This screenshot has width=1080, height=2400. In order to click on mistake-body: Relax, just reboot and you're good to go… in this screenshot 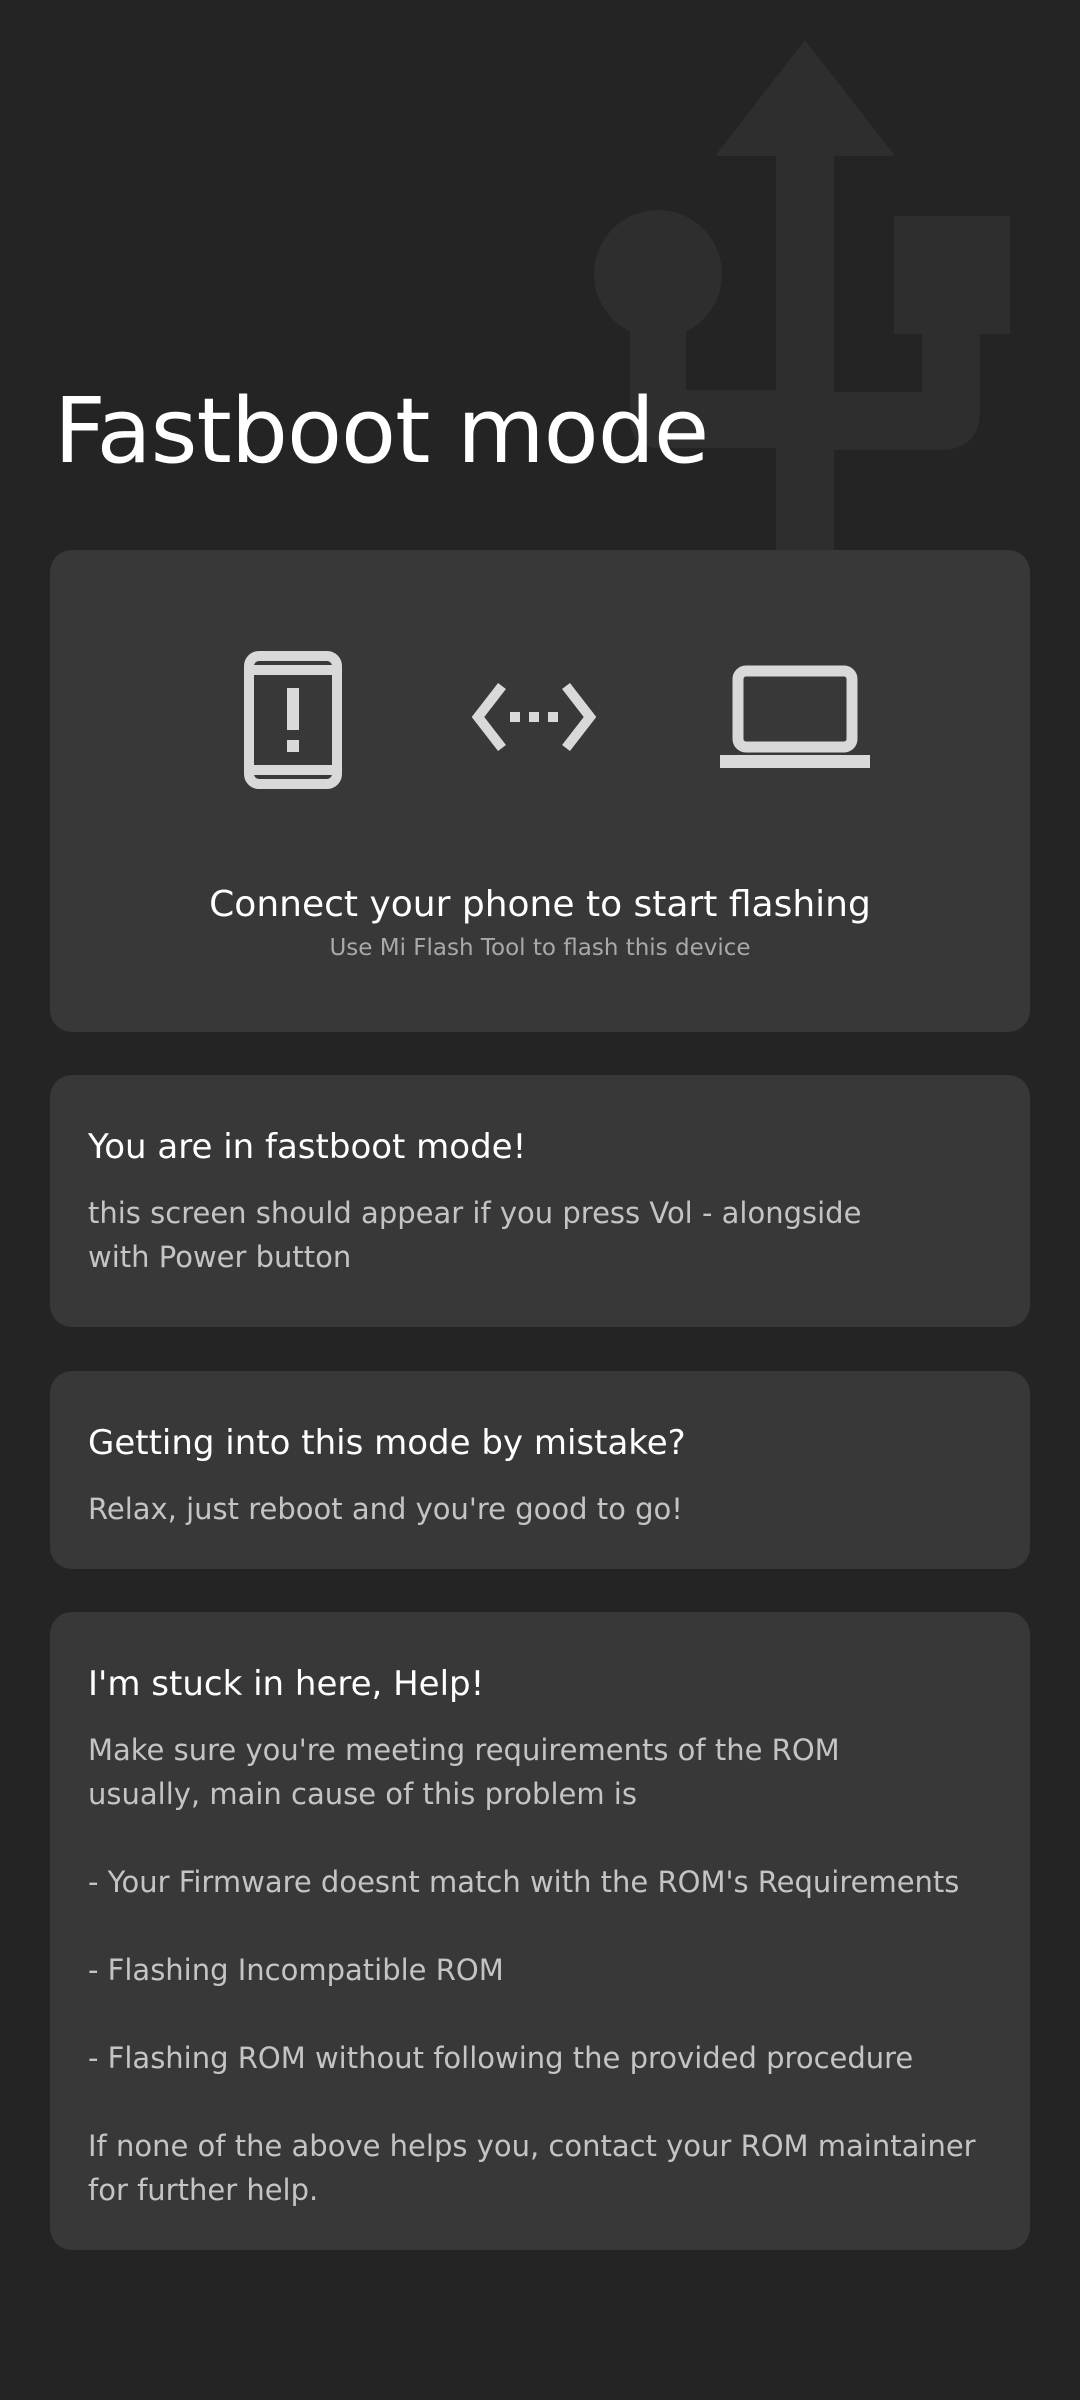, I will do `click(385, 1509)`.